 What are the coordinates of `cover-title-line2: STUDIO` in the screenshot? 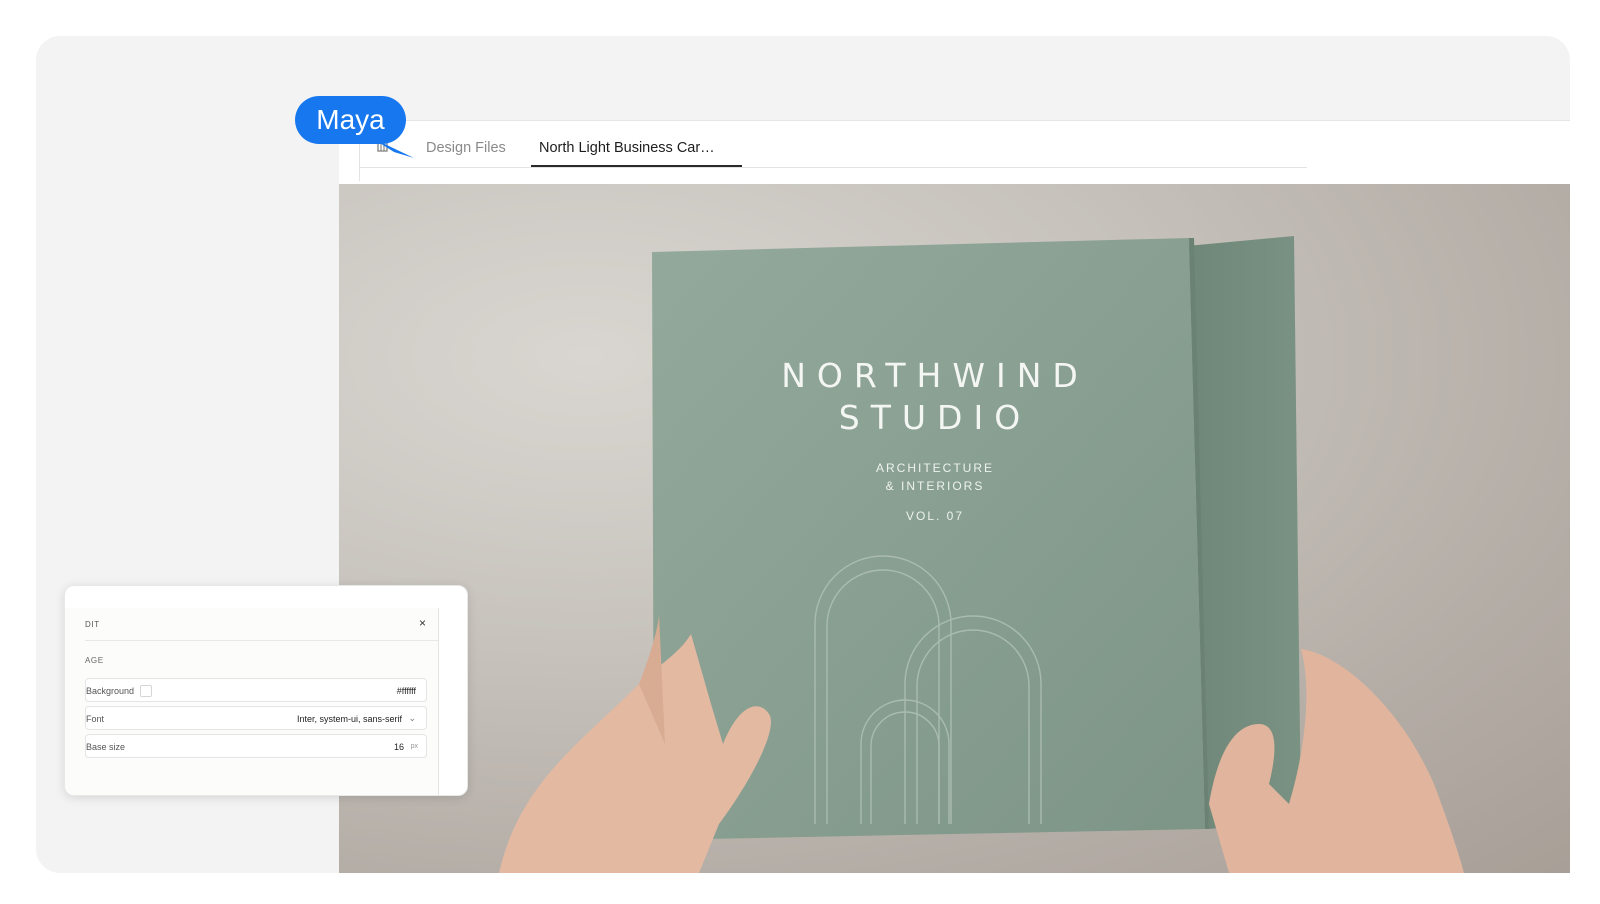 It's located at (935, 417).